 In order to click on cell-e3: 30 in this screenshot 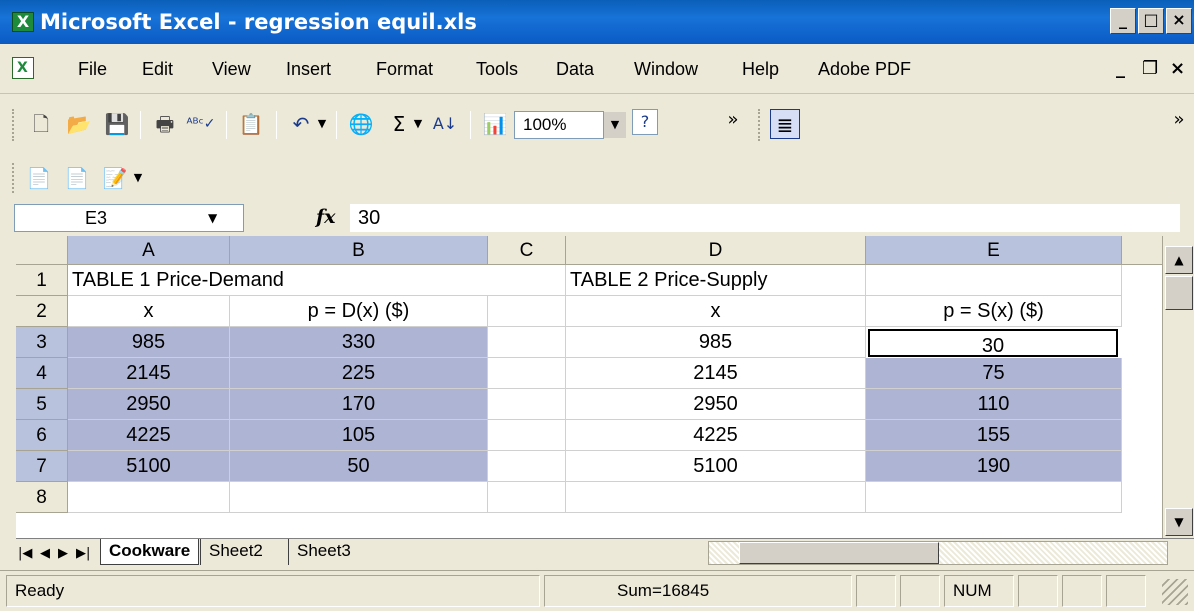, I will do `click(993, 343)`.